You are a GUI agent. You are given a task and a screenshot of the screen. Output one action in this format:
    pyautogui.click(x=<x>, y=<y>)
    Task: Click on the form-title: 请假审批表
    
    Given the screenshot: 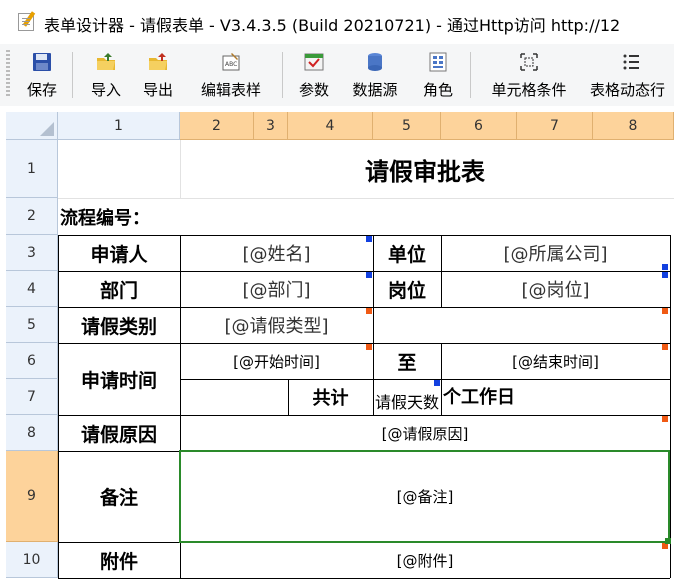 What is the action you would take?
    pyautogui.click(x=425, y=169)
    